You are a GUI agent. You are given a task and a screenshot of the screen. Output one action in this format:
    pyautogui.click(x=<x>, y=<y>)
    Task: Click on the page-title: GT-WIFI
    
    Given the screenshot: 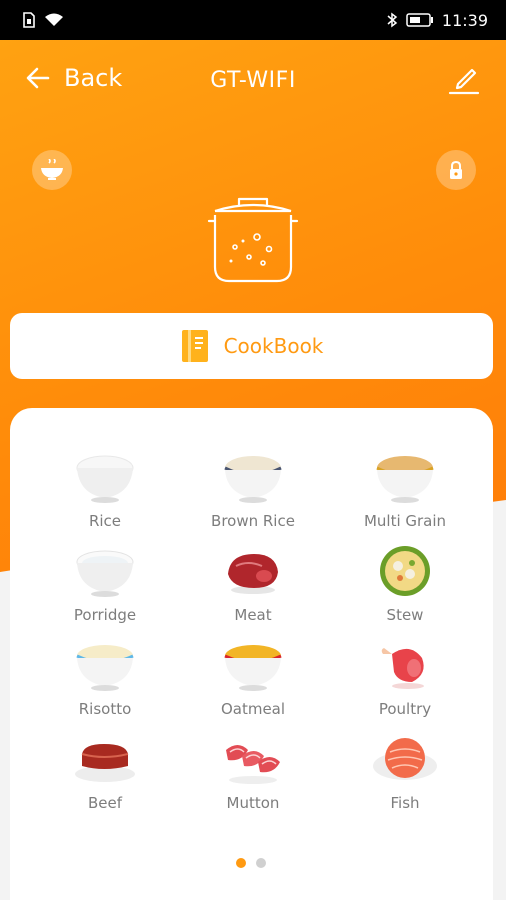 What is the action you would take?
    pyautogui.click(x=253, y=80)
    